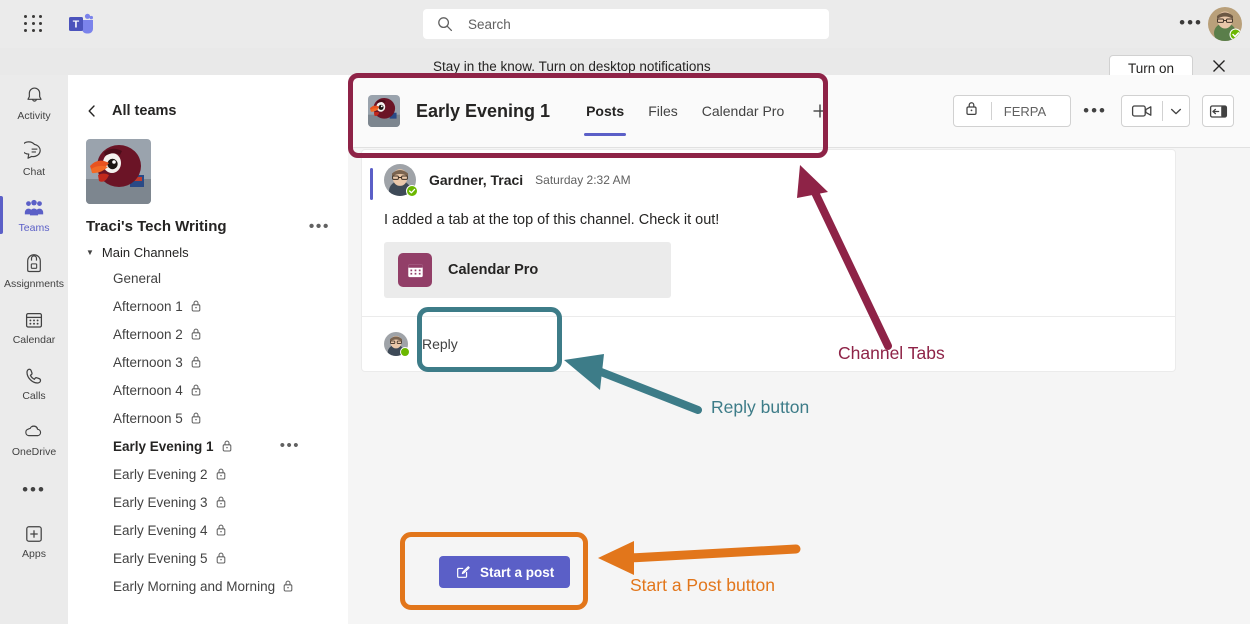 The width and height of the screenshot is (1250, 624). I want to click on channel-label: Afternoon 5, so click(148, 418).